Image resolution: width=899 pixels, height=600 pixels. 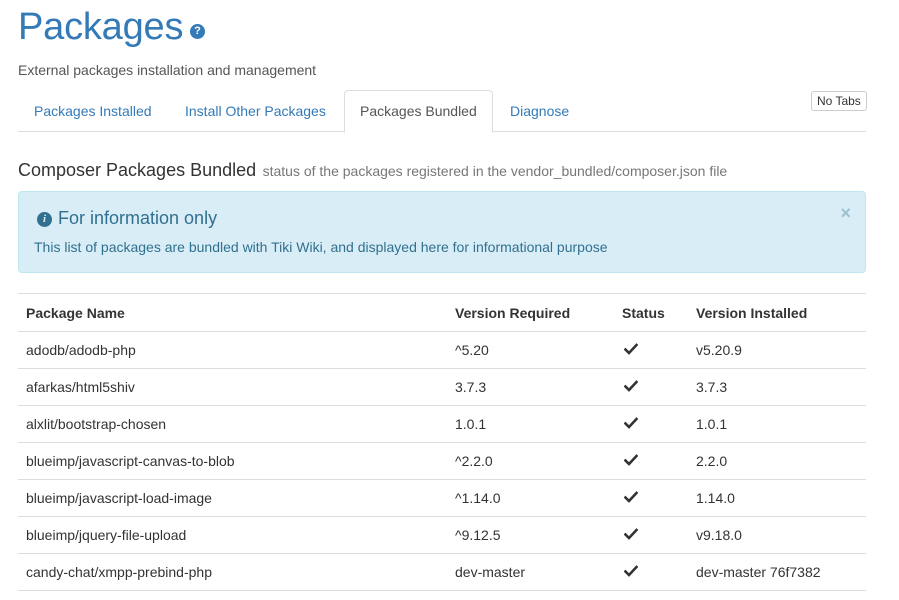 What do you see at coordinates (777, 350) in the screenshot?
I see `version-installed-cell: v5.20.9` at bounding box center [777, 350].